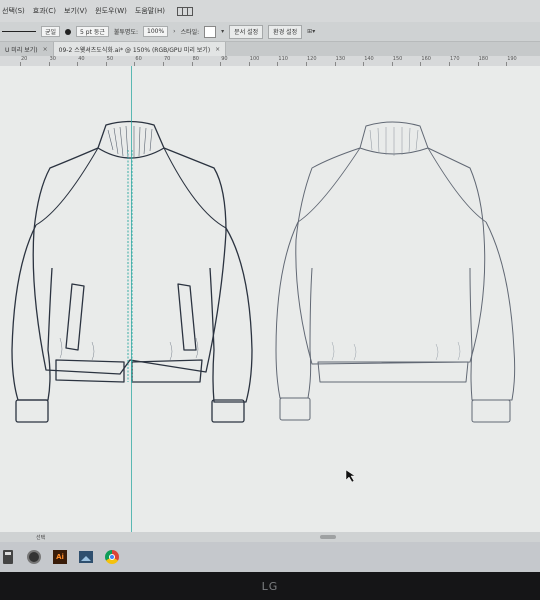  What do you see at coordinates (110, 59) in the screenshot?
I see `ruler-tick-label: 50` at bounding box center [110, 59].